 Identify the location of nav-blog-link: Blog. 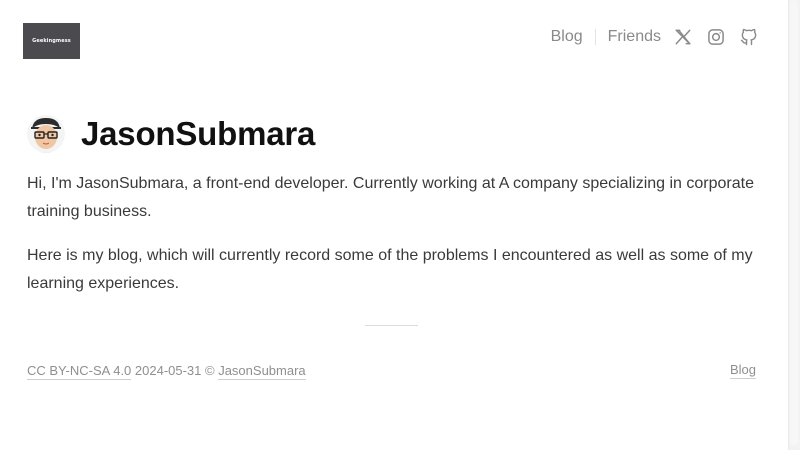
(567, 37).